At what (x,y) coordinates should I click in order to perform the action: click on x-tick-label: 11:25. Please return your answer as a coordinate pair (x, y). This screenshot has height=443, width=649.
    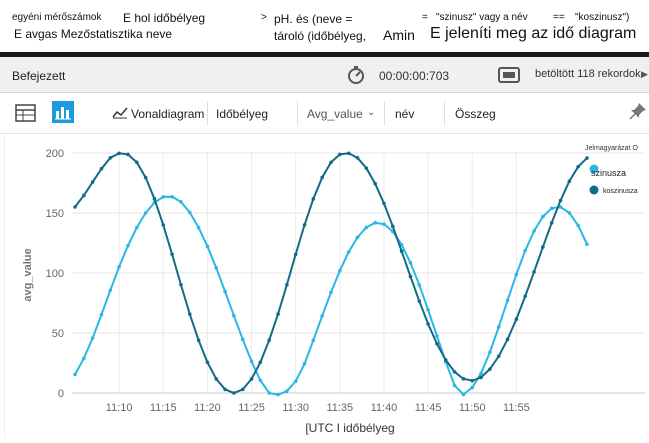
    Looking at the image, I should click on (251, 408).